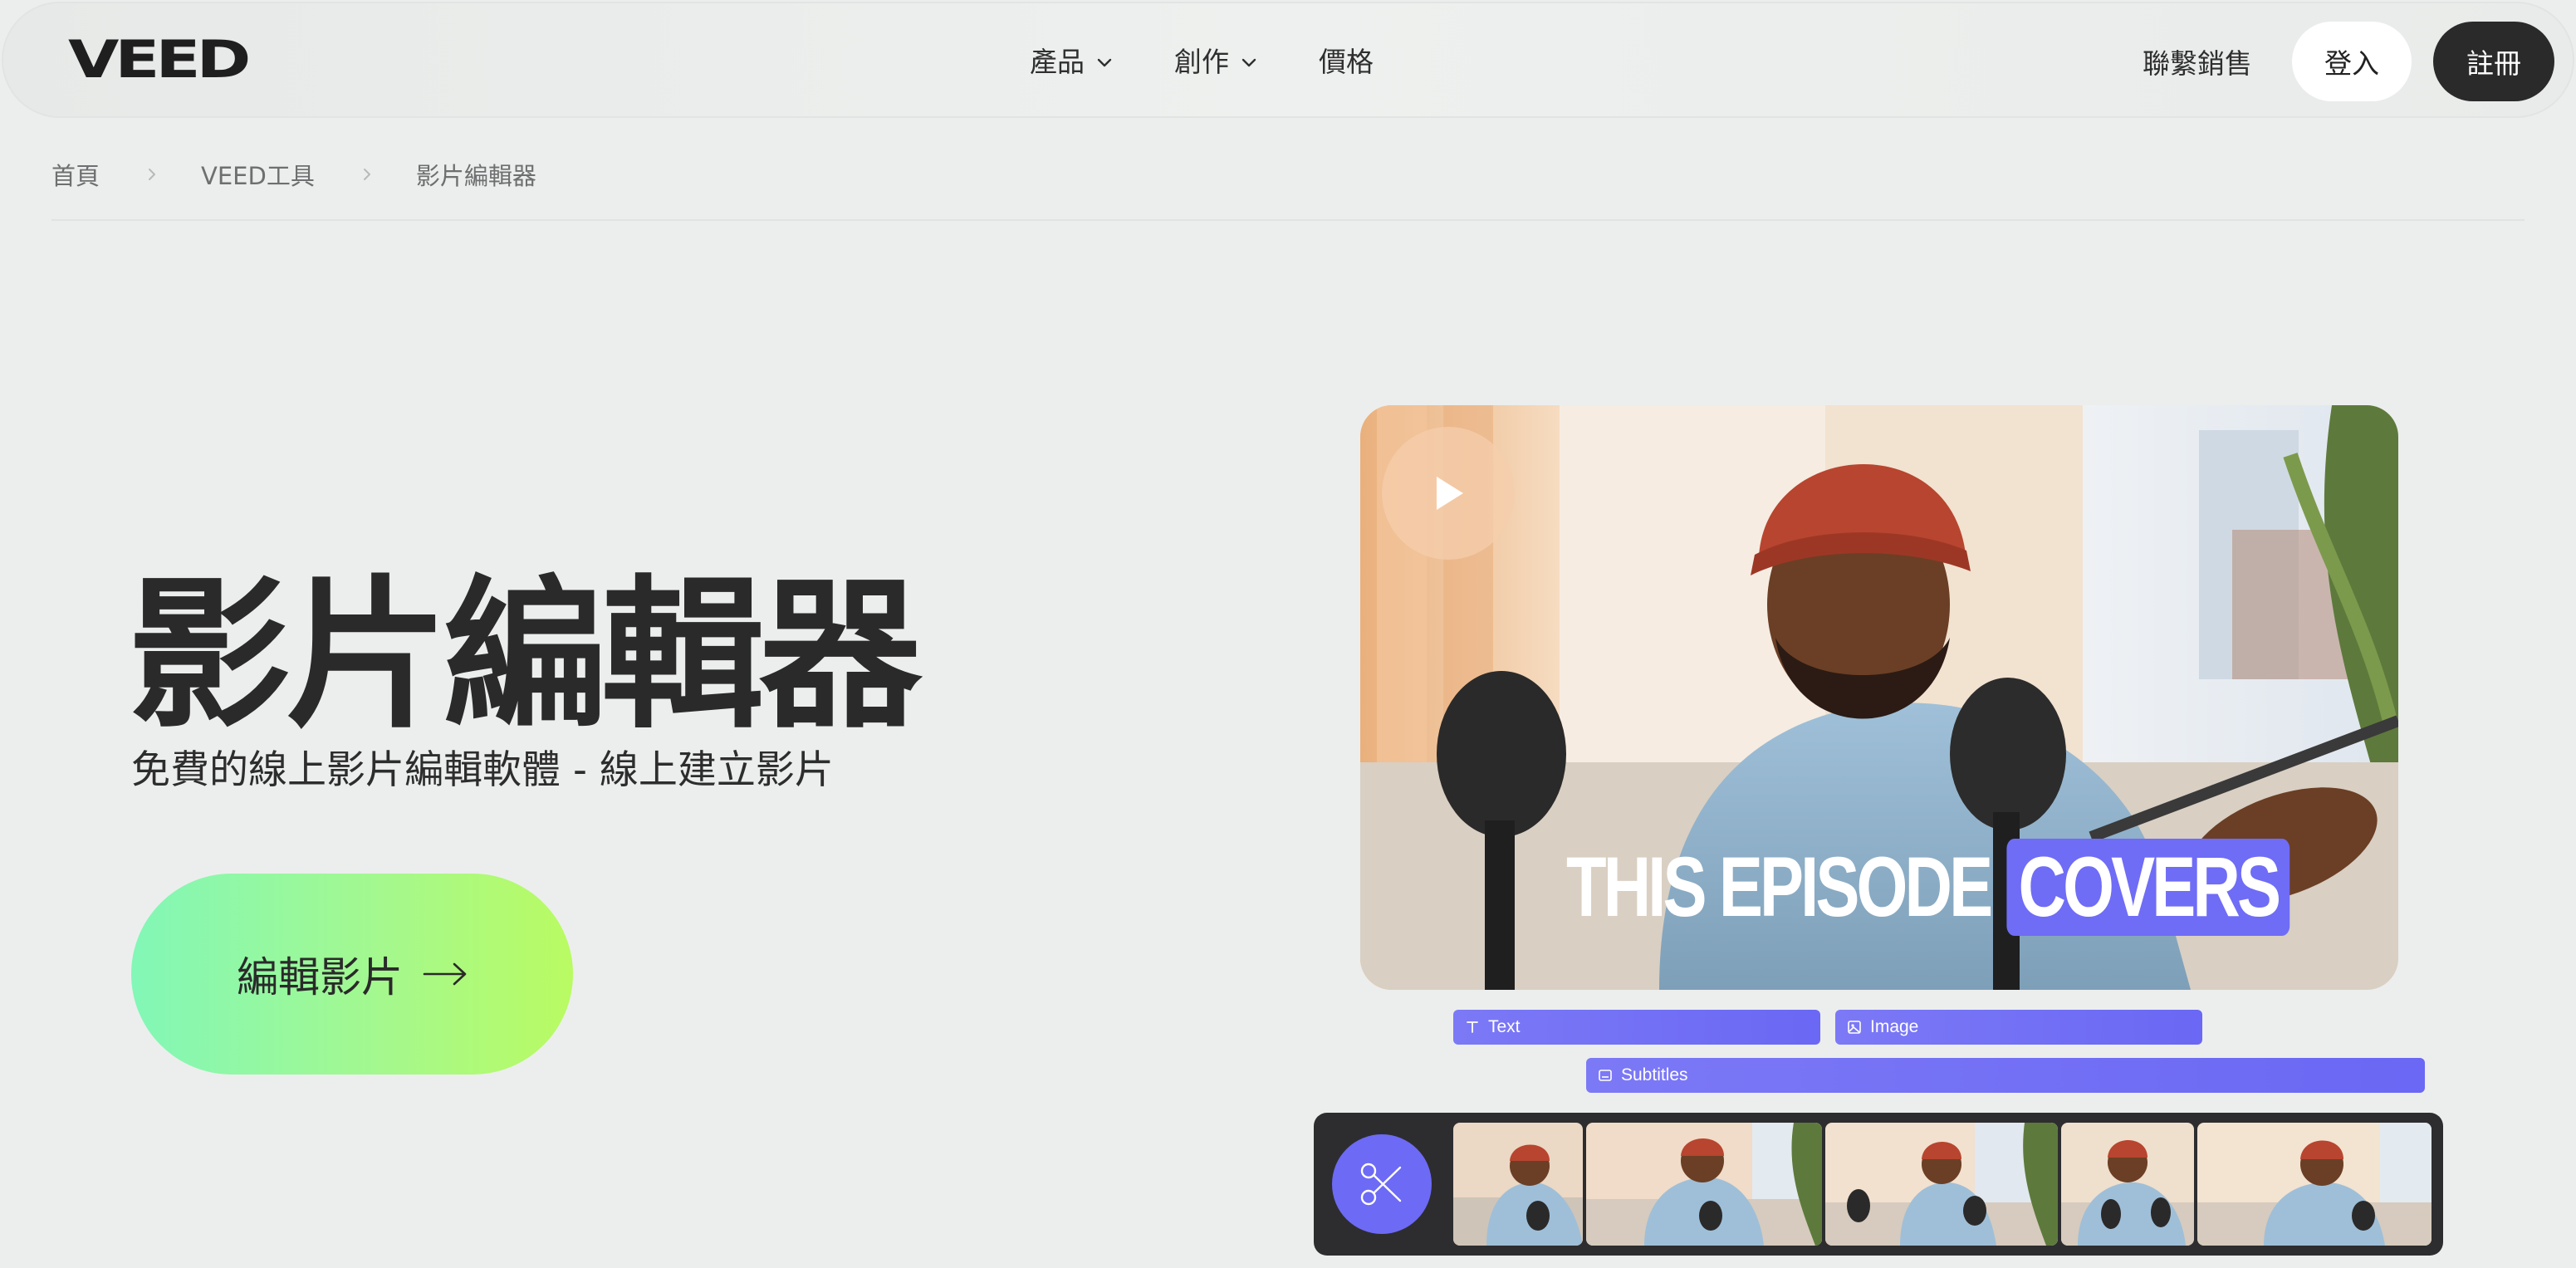 This screenshot has width=2576, height=1268. What do you see at coordinates (2198, 61) in the screenshot?
I see `contact-sales-link: 聯繫銷售` at bounding box center [2198, 61].